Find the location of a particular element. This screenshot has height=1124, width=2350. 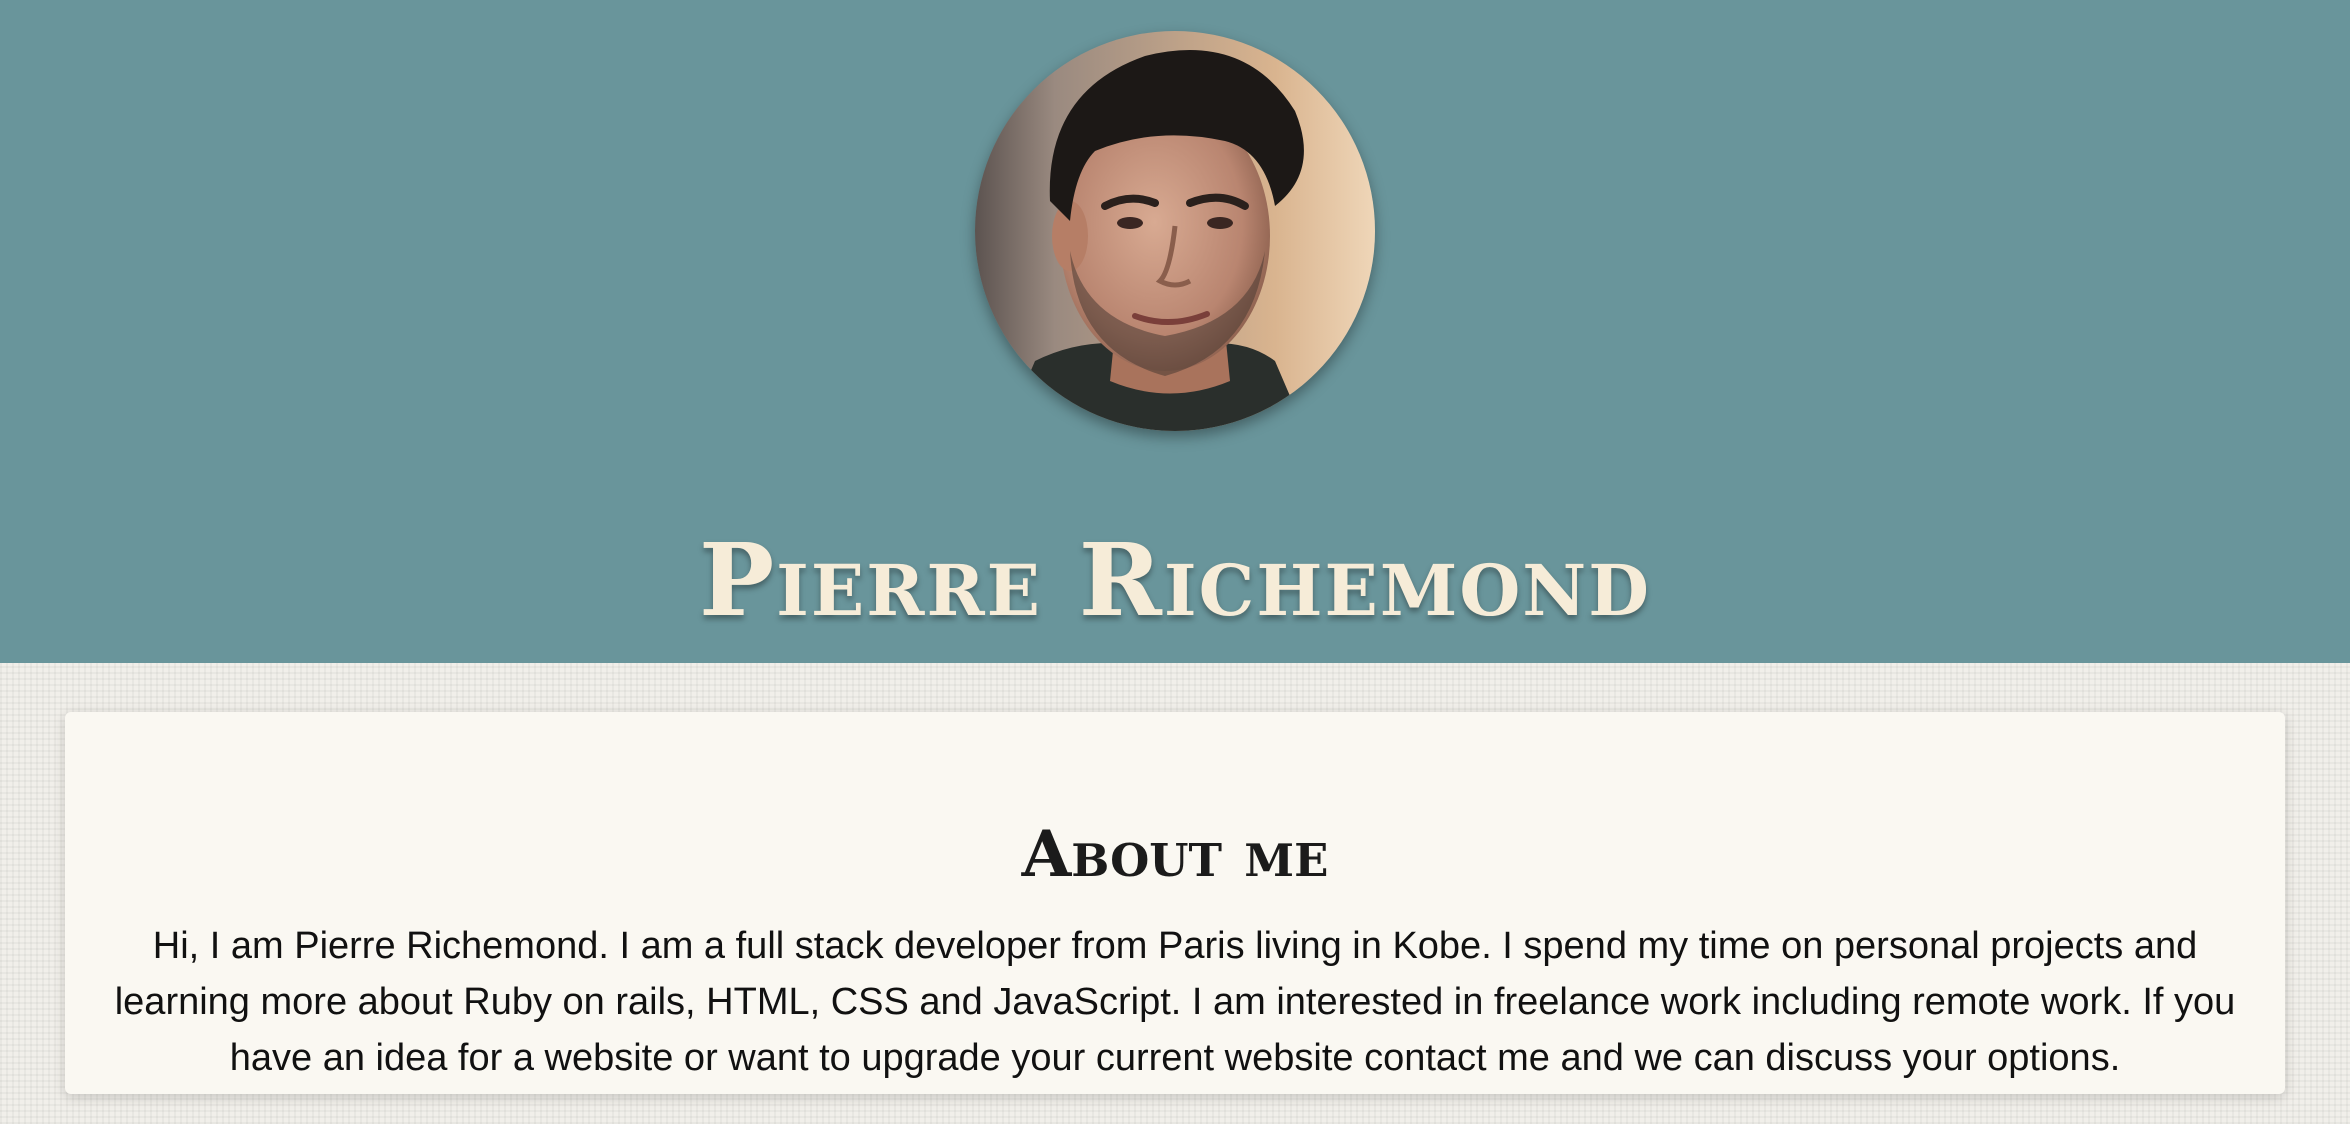

avatar is located at coordinates (1175, 231).